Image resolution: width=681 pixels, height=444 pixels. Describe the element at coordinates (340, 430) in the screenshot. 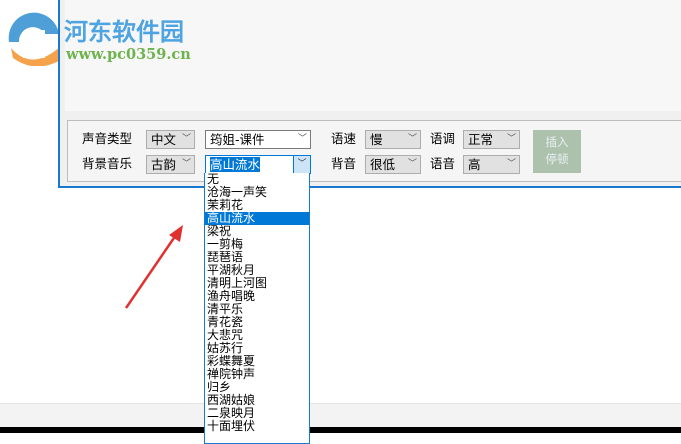

I see `taskbar` at that location.